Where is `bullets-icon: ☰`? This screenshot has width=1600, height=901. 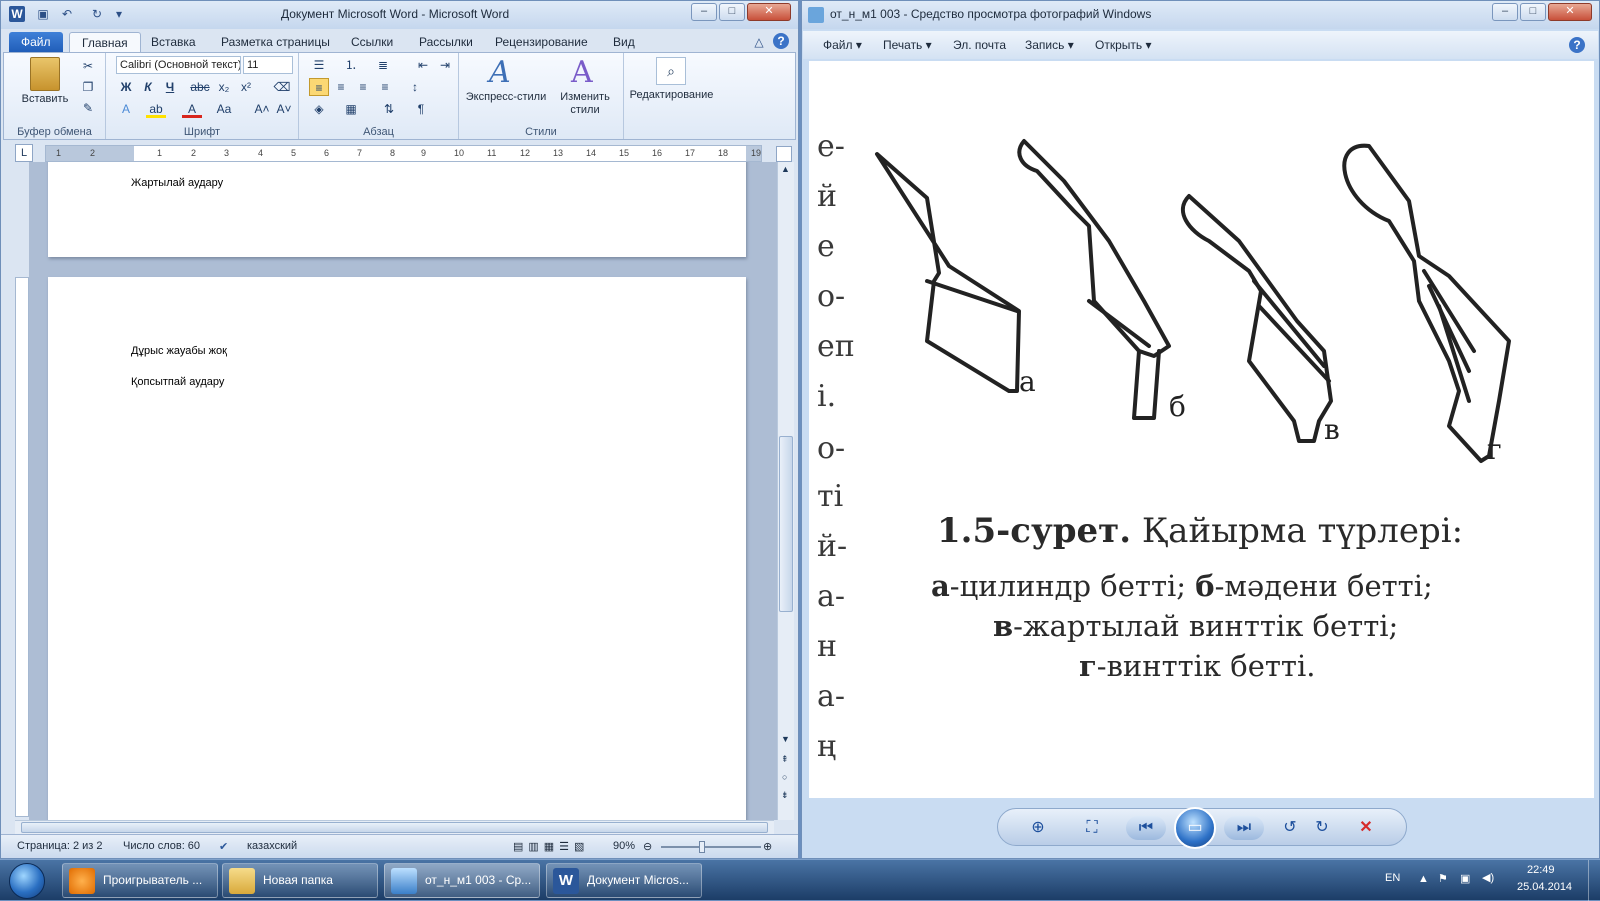 bullets-icon: ☰ is located at coordinates (319, 65).